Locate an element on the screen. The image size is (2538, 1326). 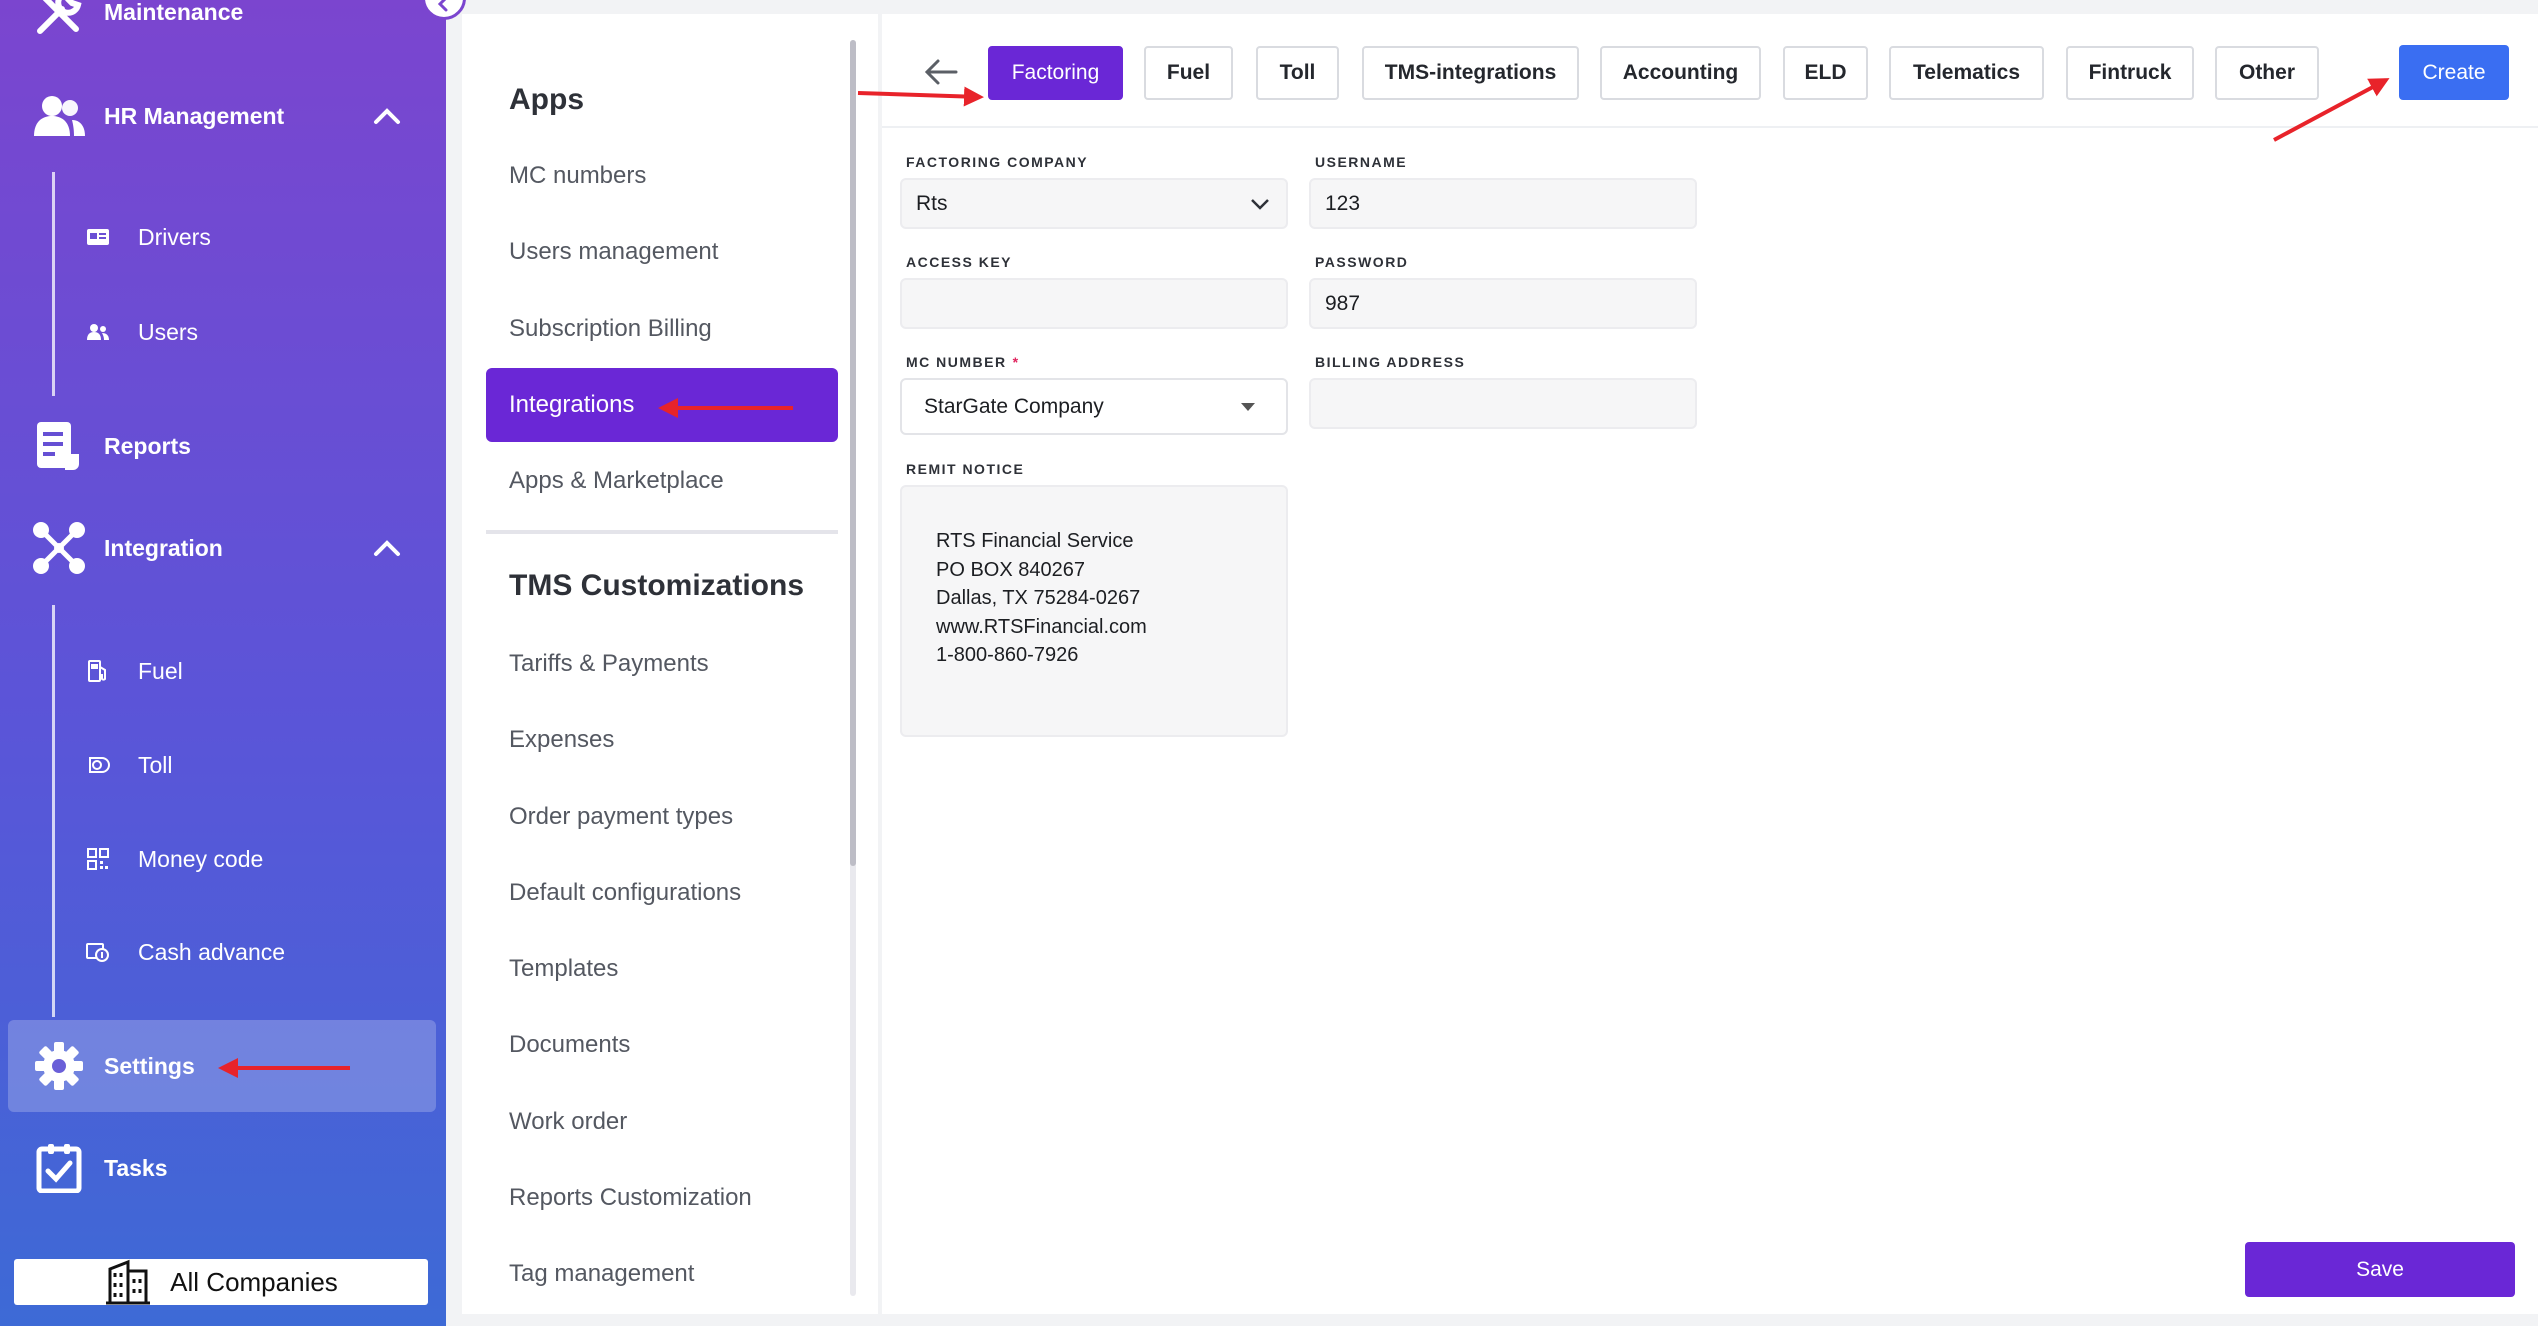
nav-label-reports: Reports is located at coordinates (147, 445).